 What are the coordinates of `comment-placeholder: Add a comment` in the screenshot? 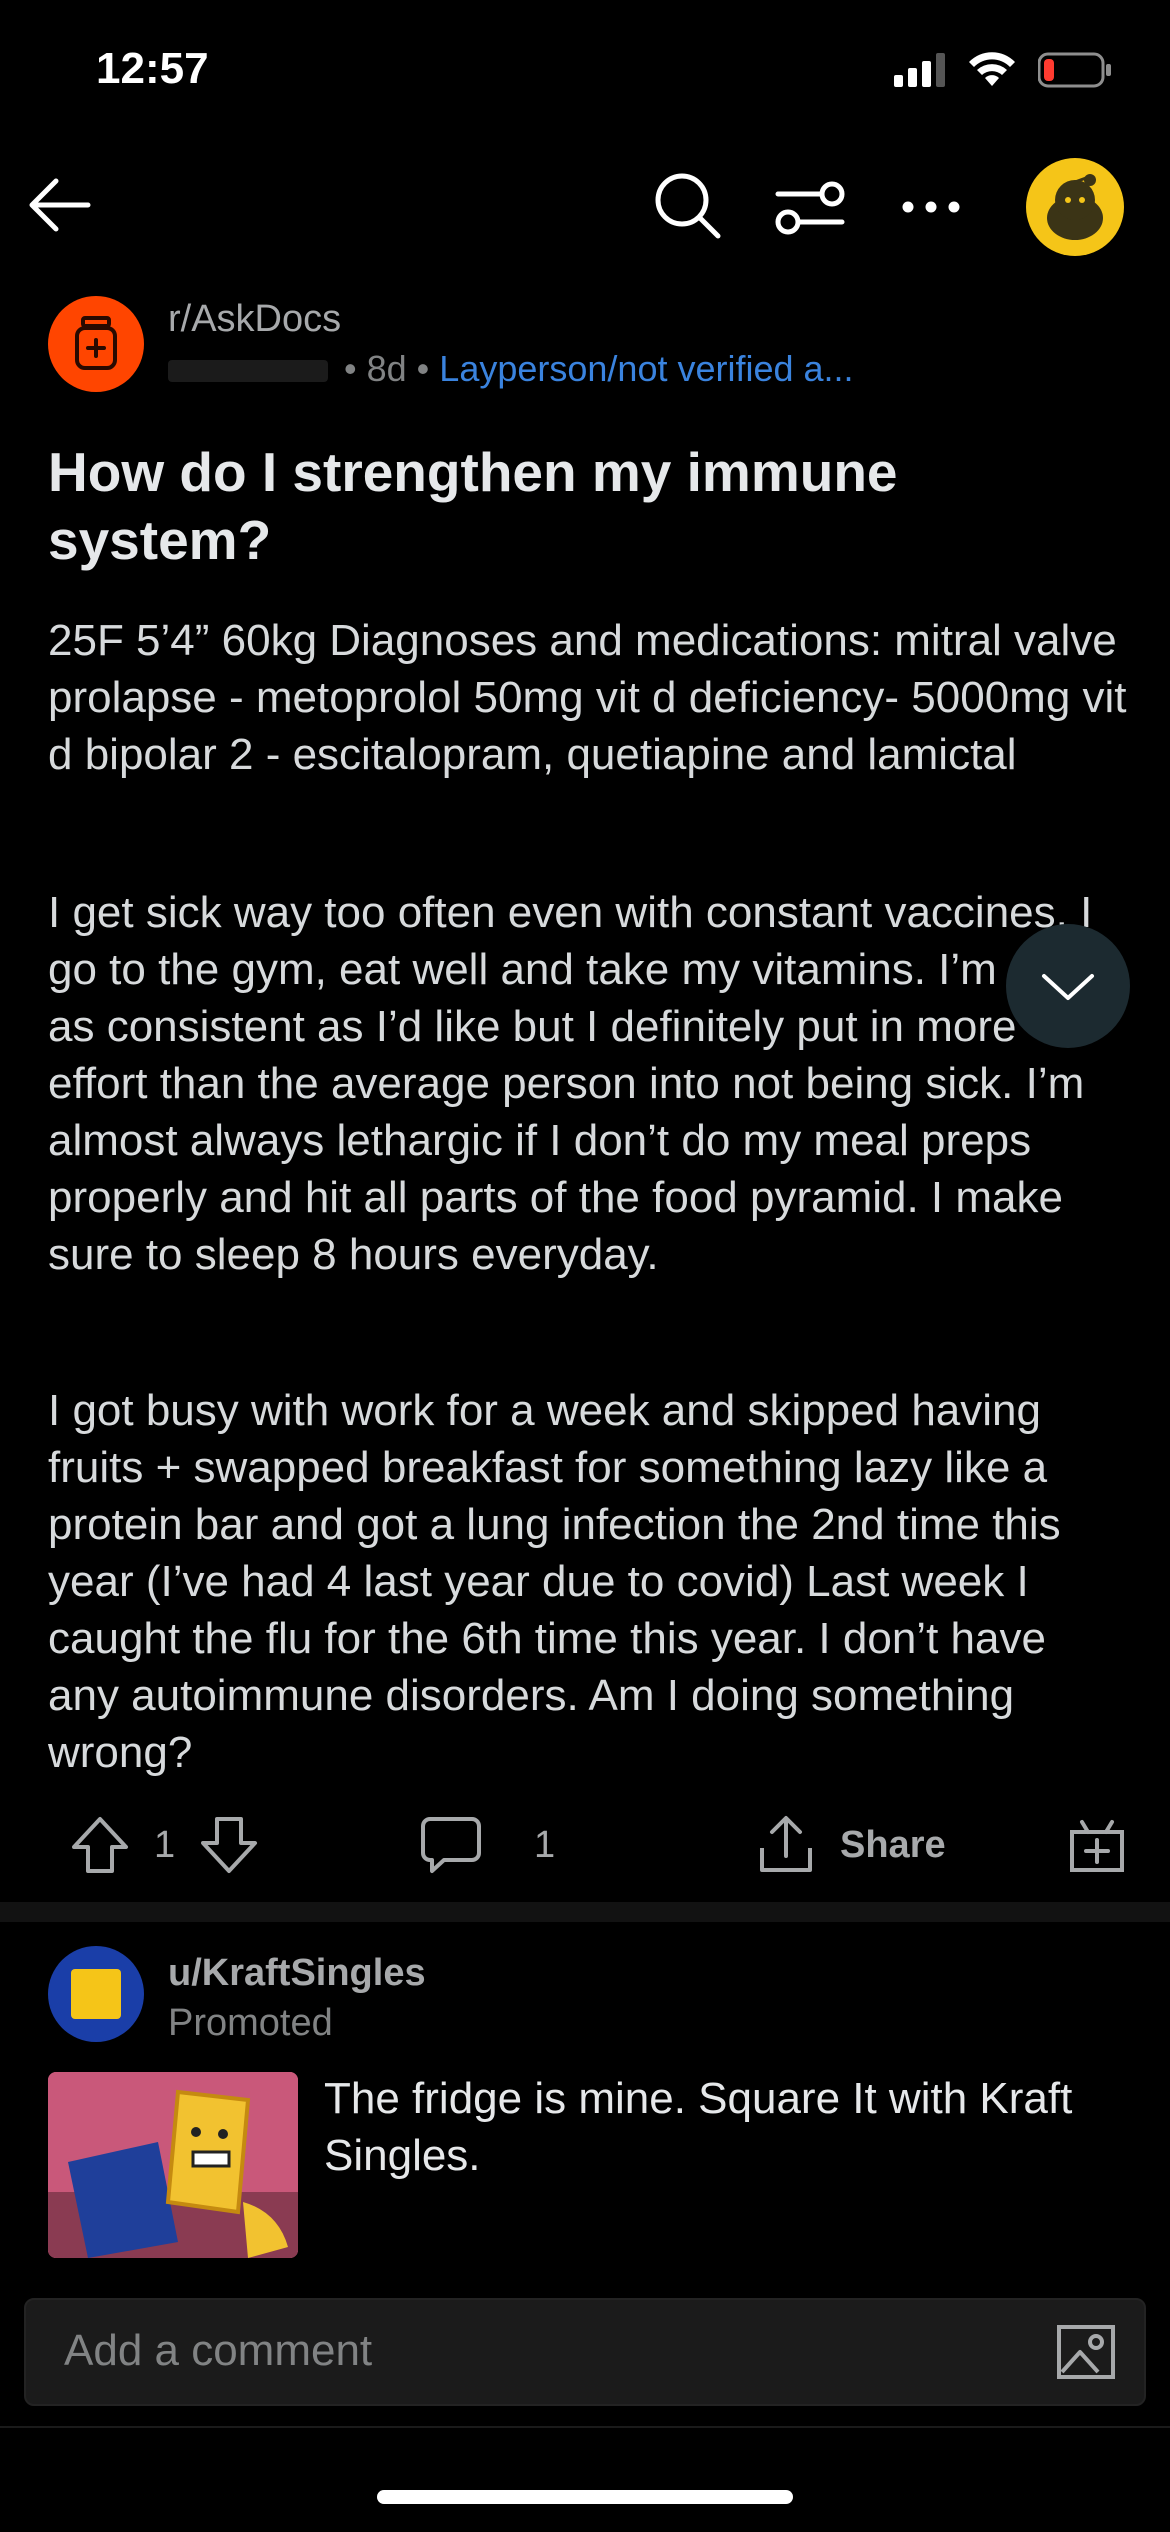 It's located at (218, 2351).